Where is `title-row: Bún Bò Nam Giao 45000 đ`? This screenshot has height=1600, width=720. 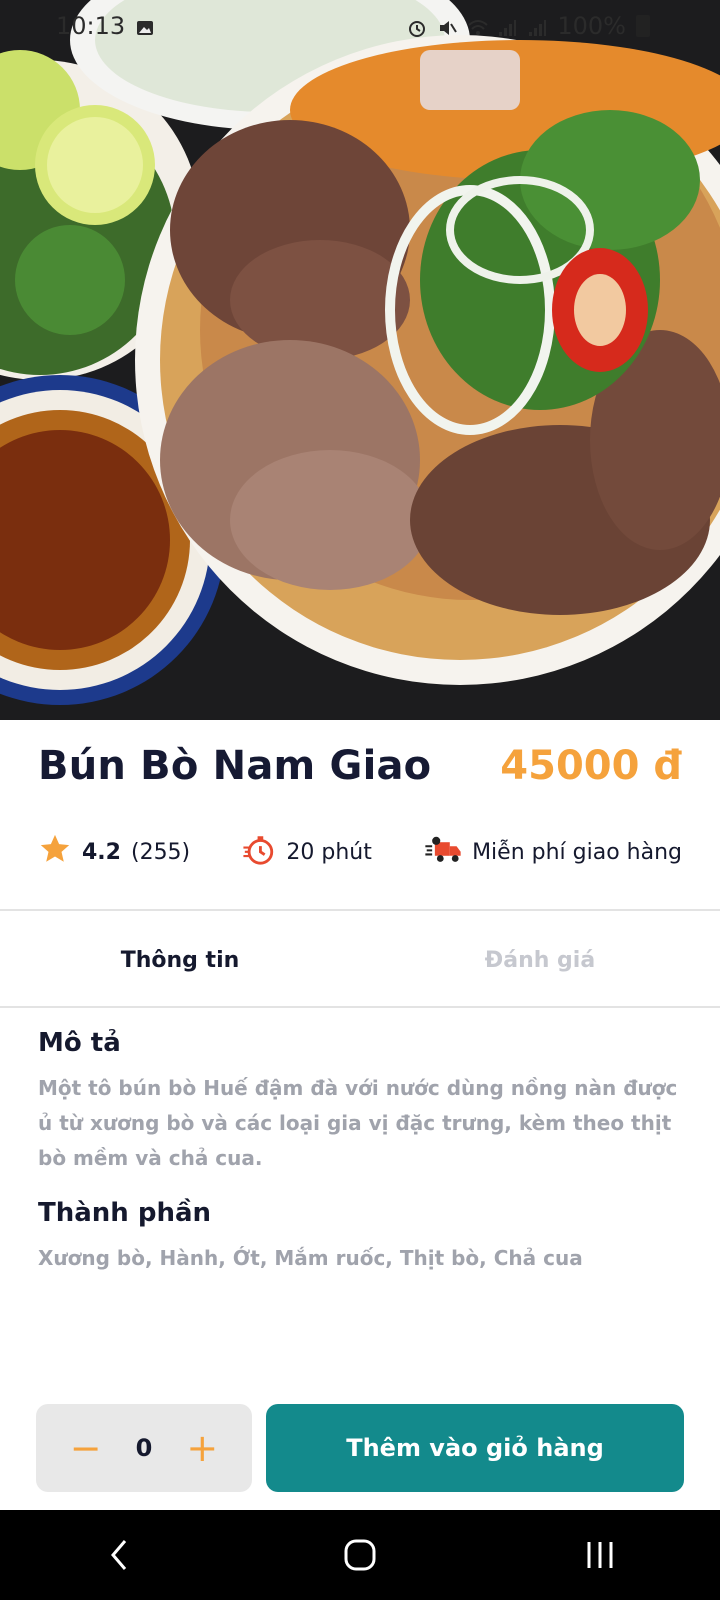
title-row: Bún Bò Nam Giao 45000 đ is located at coordinates (360, 766).